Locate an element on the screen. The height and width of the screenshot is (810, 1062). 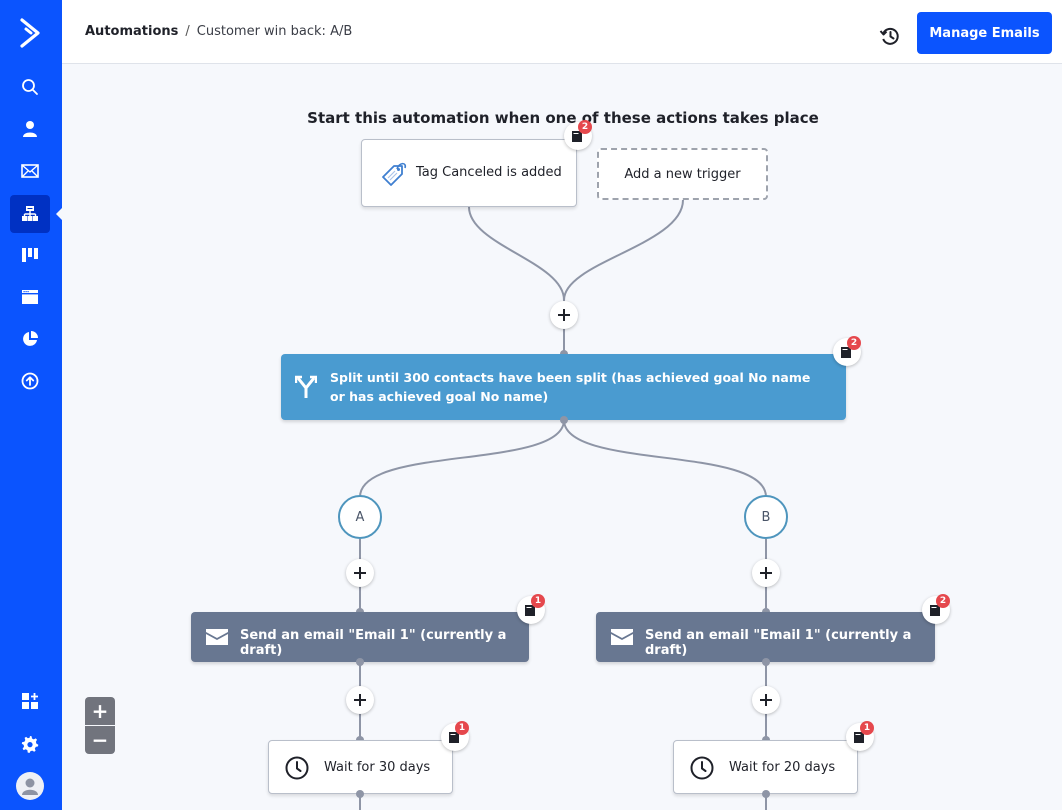
sitemap-icon is located at coordinates (30, 213).